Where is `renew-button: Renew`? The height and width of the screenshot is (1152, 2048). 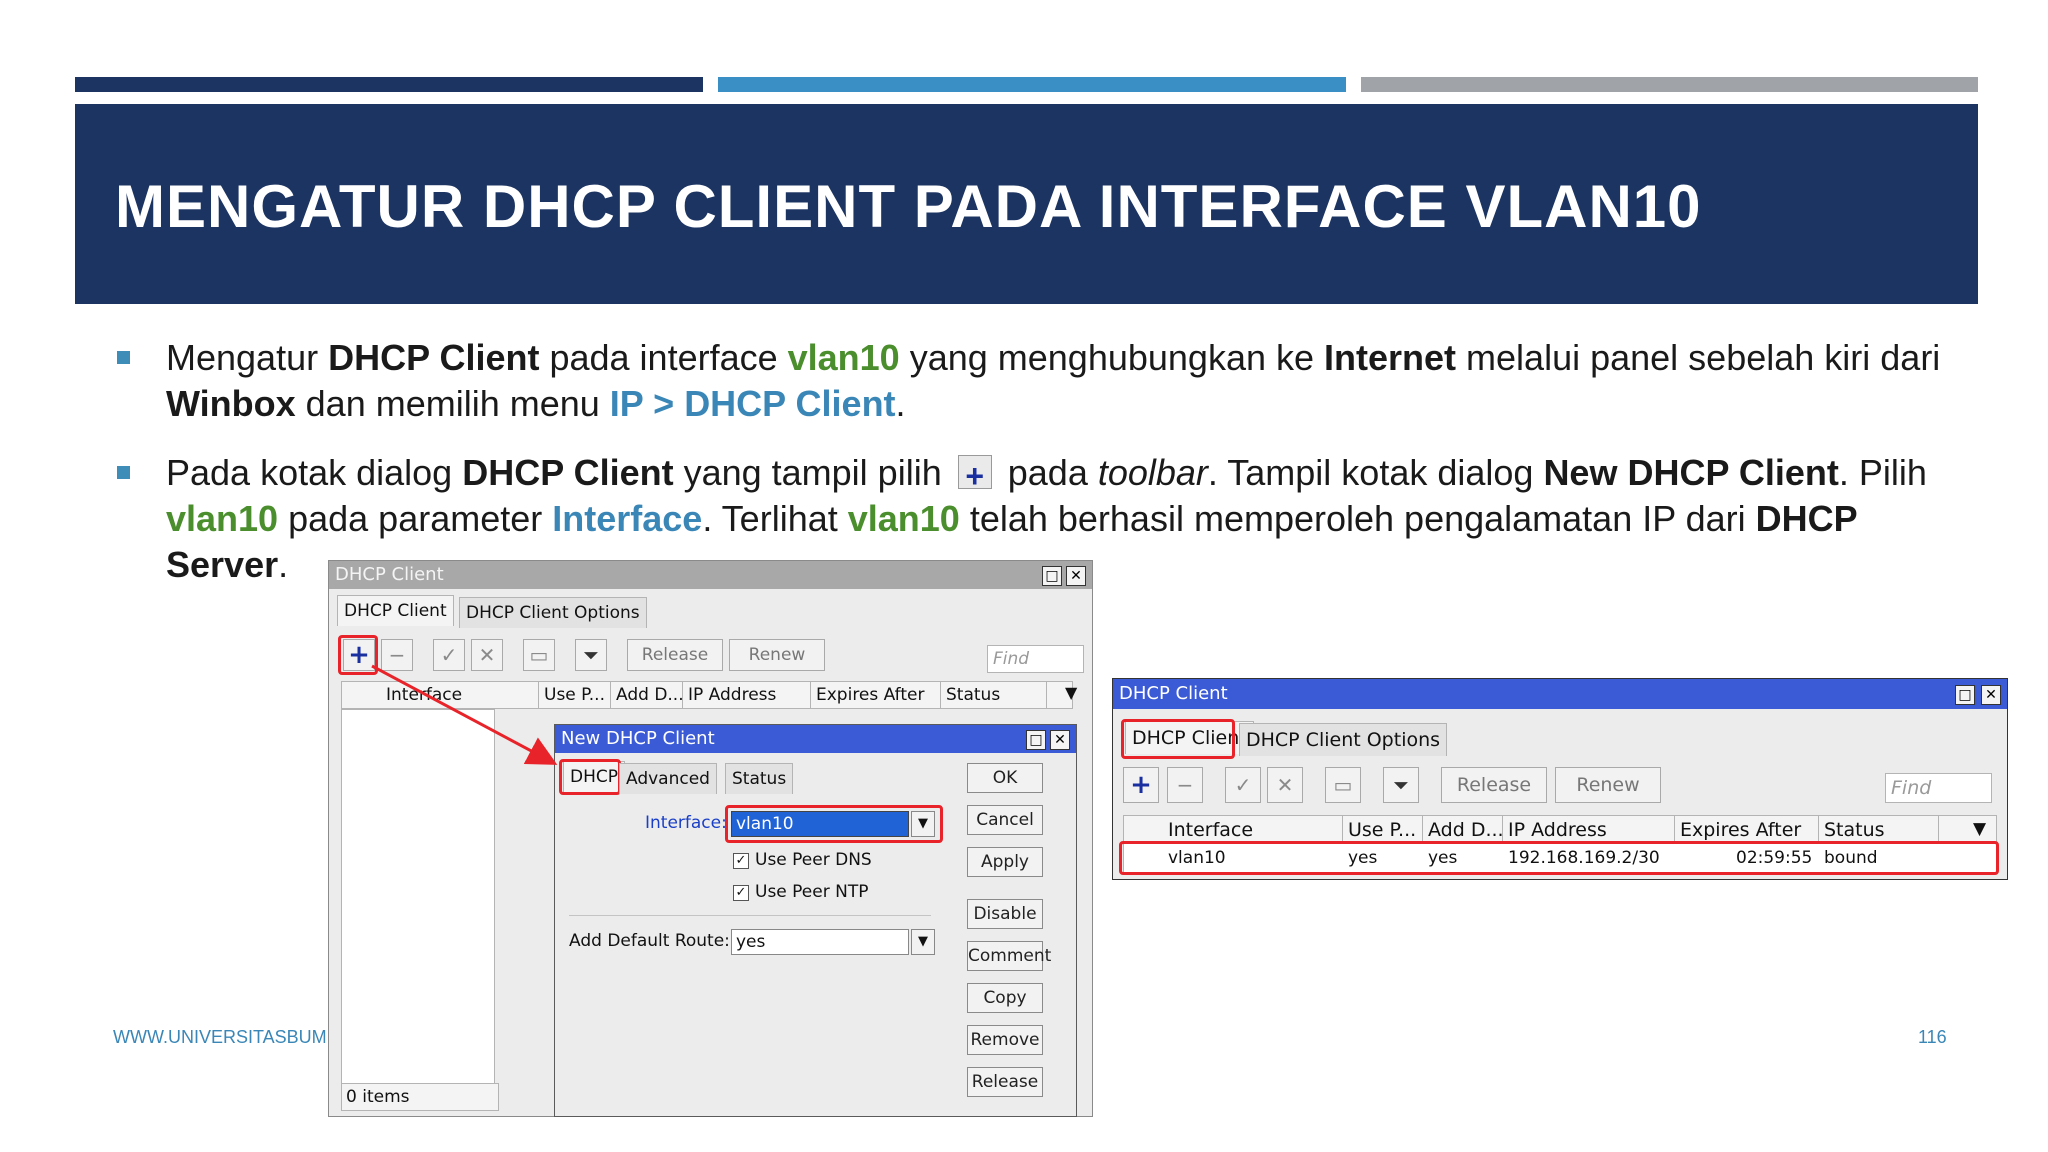 renew-button: Renew is located at coordinates (1608, 785).